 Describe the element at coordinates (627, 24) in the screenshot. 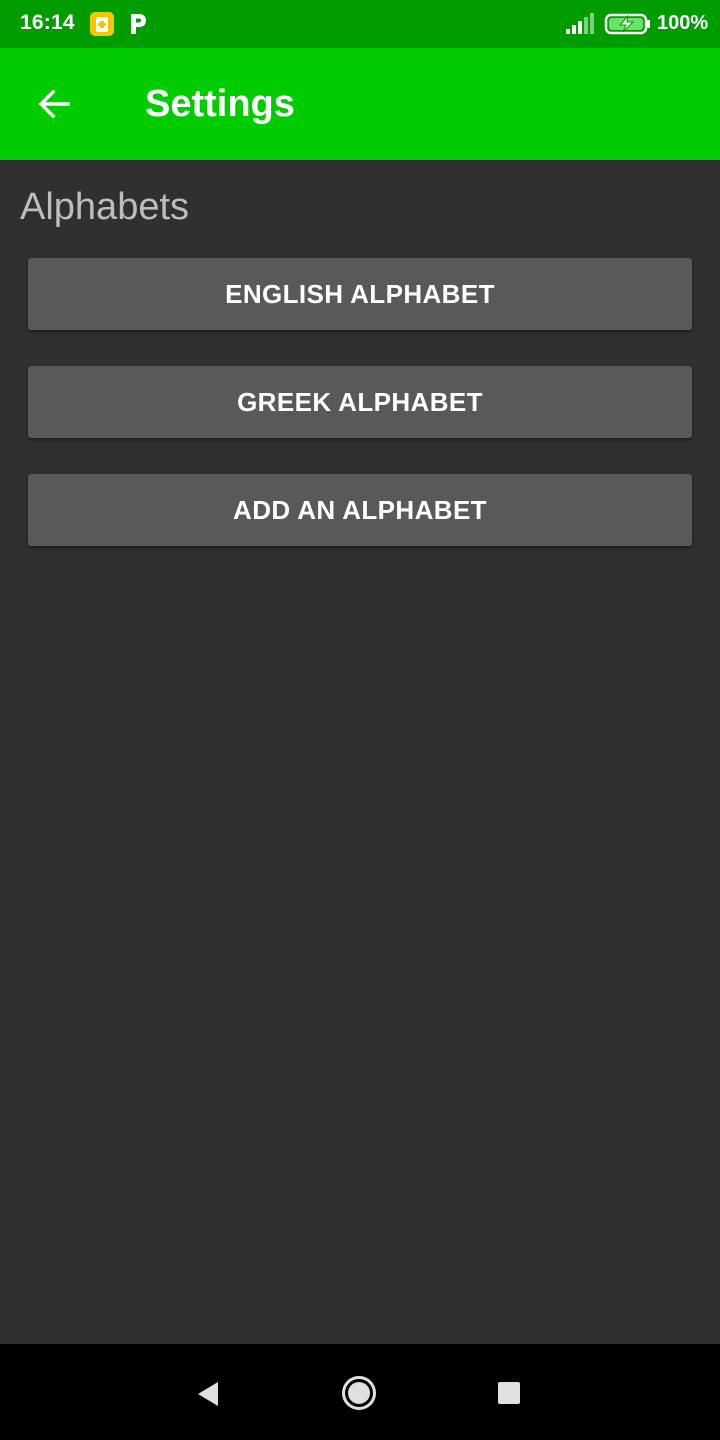

I see `battery-charging-icon` at that location.